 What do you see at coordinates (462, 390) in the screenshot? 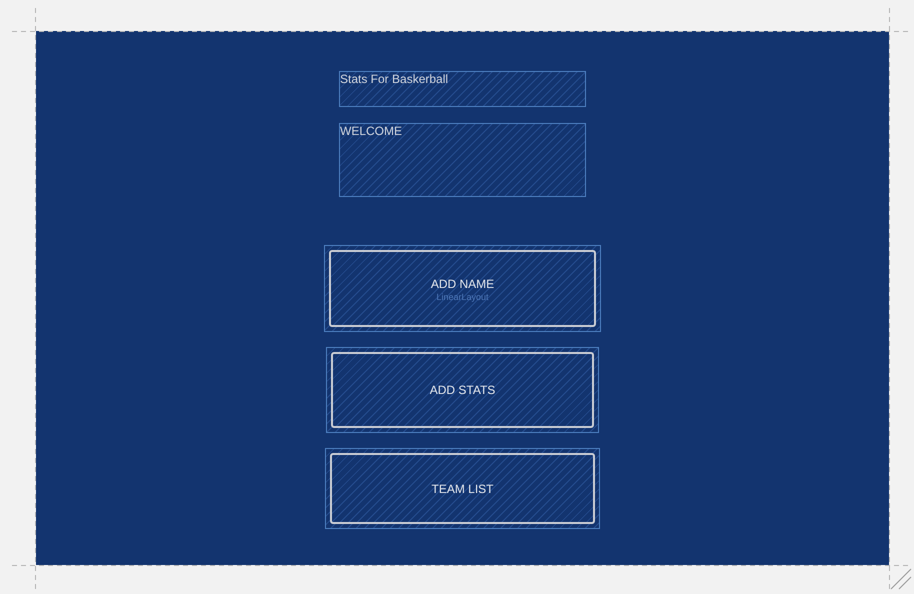
I see `layout-button: ADD STATS` at bounding box center [462, 390].